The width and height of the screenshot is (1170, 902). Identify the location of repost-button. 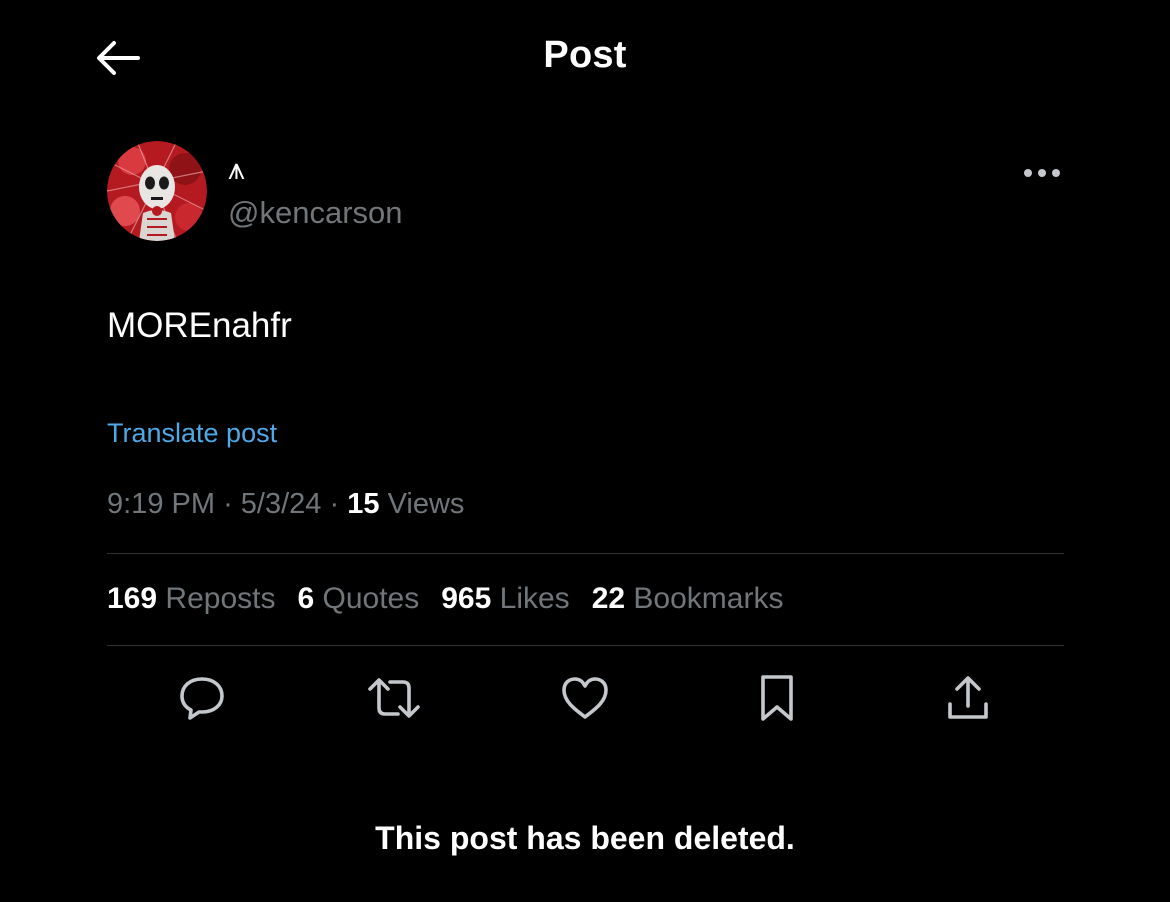
(394, 698).